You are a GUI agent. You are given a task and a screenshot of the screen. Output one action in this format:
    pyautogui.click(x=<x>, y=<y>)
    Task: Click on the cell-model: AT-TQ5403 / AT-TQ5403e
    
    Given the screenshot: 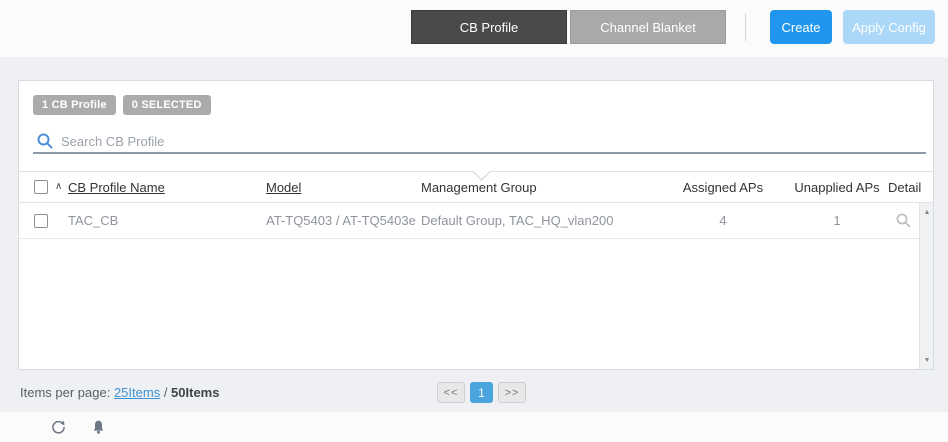 What is the action you would take?
    pyautogui.click(x=341, y=220)
    